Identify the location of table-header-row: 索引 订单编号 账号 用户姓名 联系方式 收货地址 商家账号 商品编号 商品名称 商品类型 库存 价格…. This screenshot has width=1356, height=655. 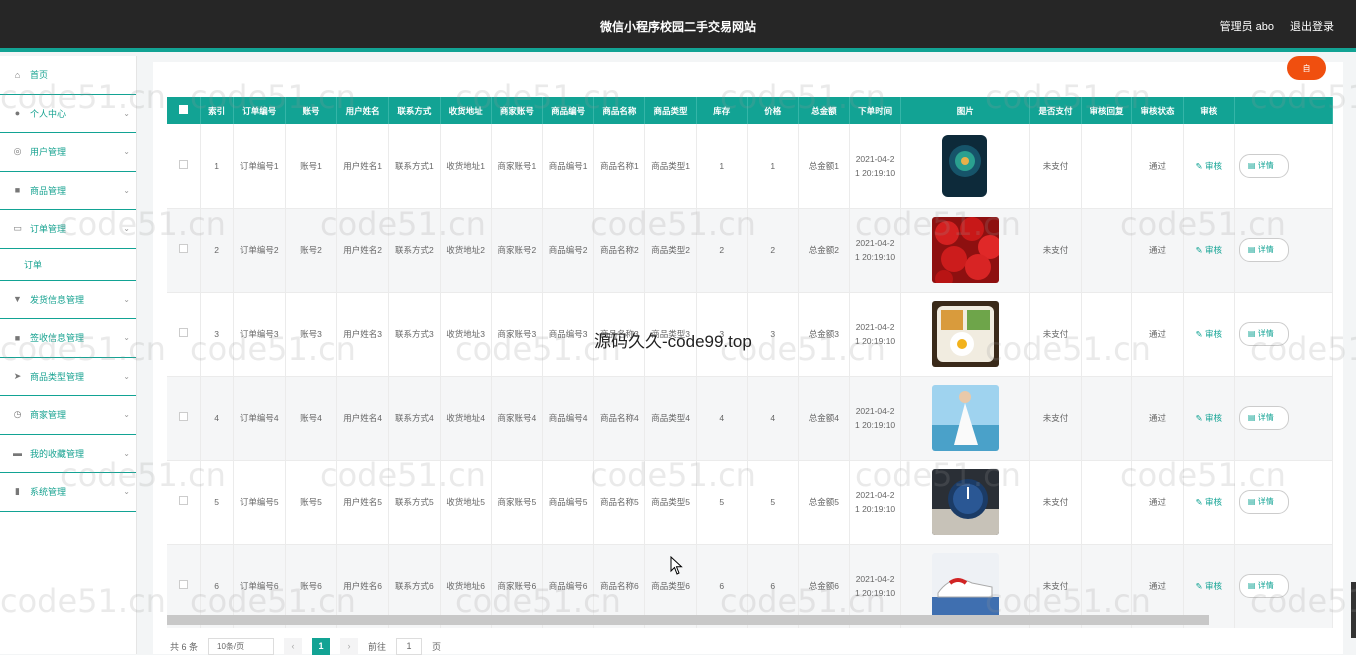
(750, 110).